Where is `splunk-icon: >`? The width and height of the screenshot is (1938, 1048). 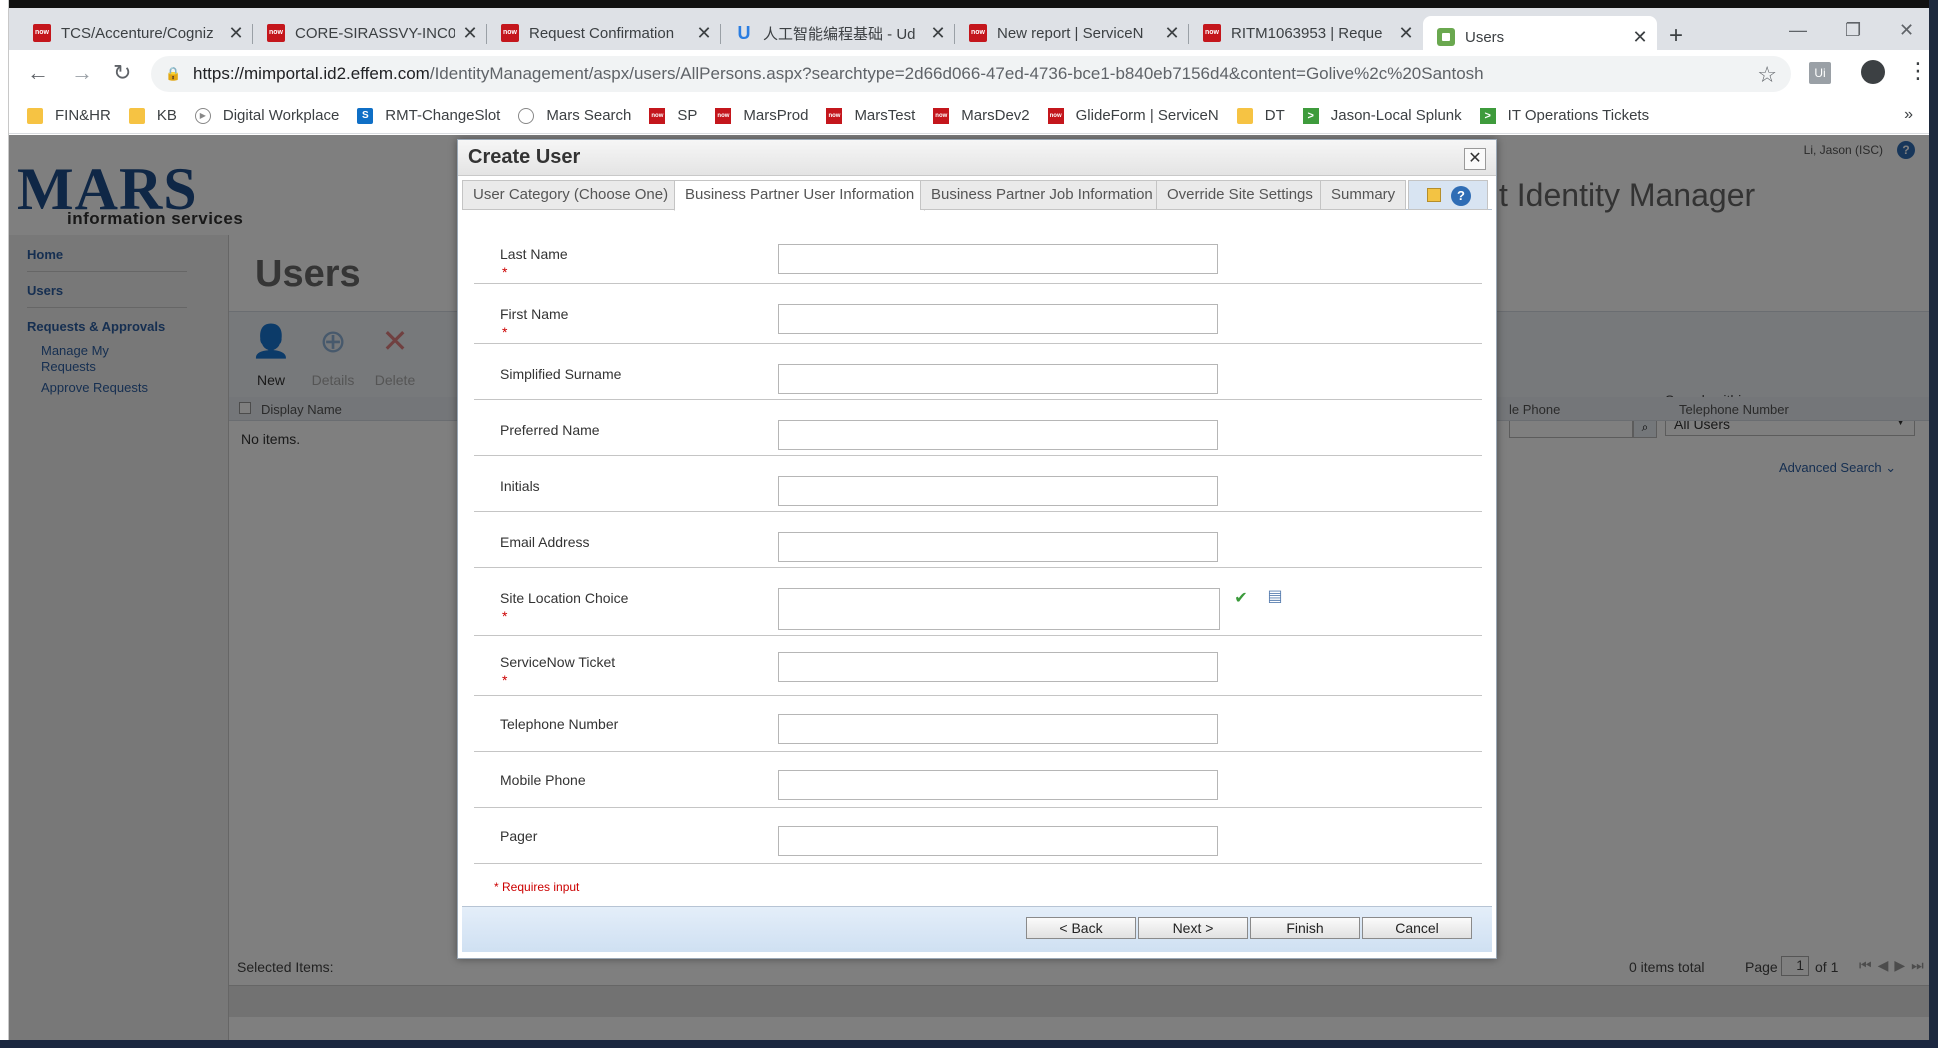
splunk-icon: > is located at coordinates (1310, 115).